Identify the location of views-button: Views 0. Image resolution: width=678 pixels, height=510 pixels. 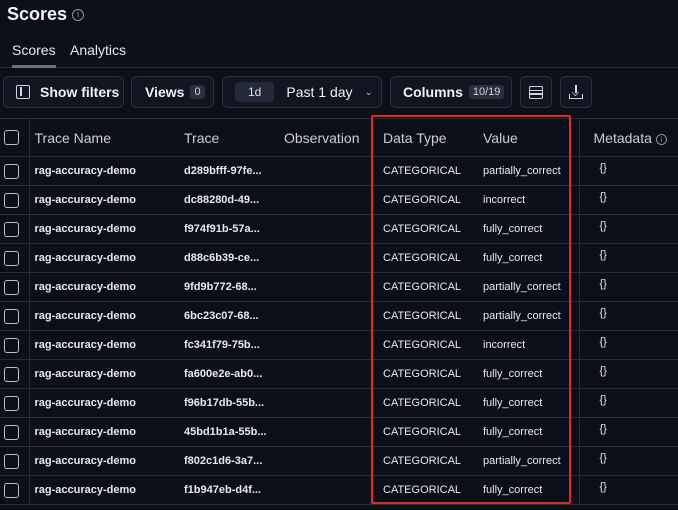
(172, 92).